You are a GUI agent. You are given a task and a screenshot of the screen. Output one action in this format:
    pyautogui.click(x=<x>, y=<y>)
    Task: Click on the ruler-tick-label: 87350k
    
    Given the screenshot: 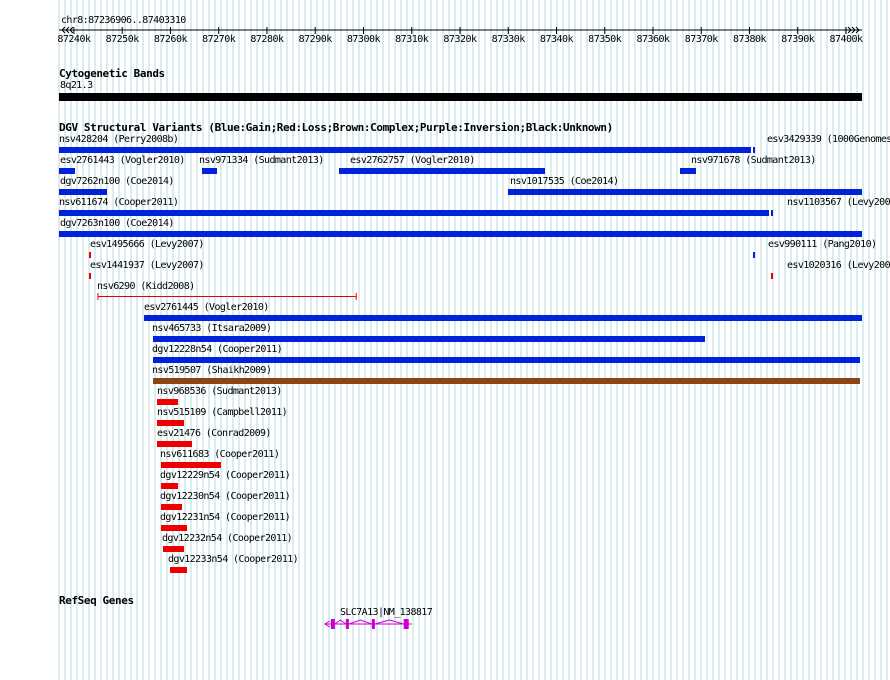 What is the action you would take?
    pyautogui.click(x=605, y=39)
    